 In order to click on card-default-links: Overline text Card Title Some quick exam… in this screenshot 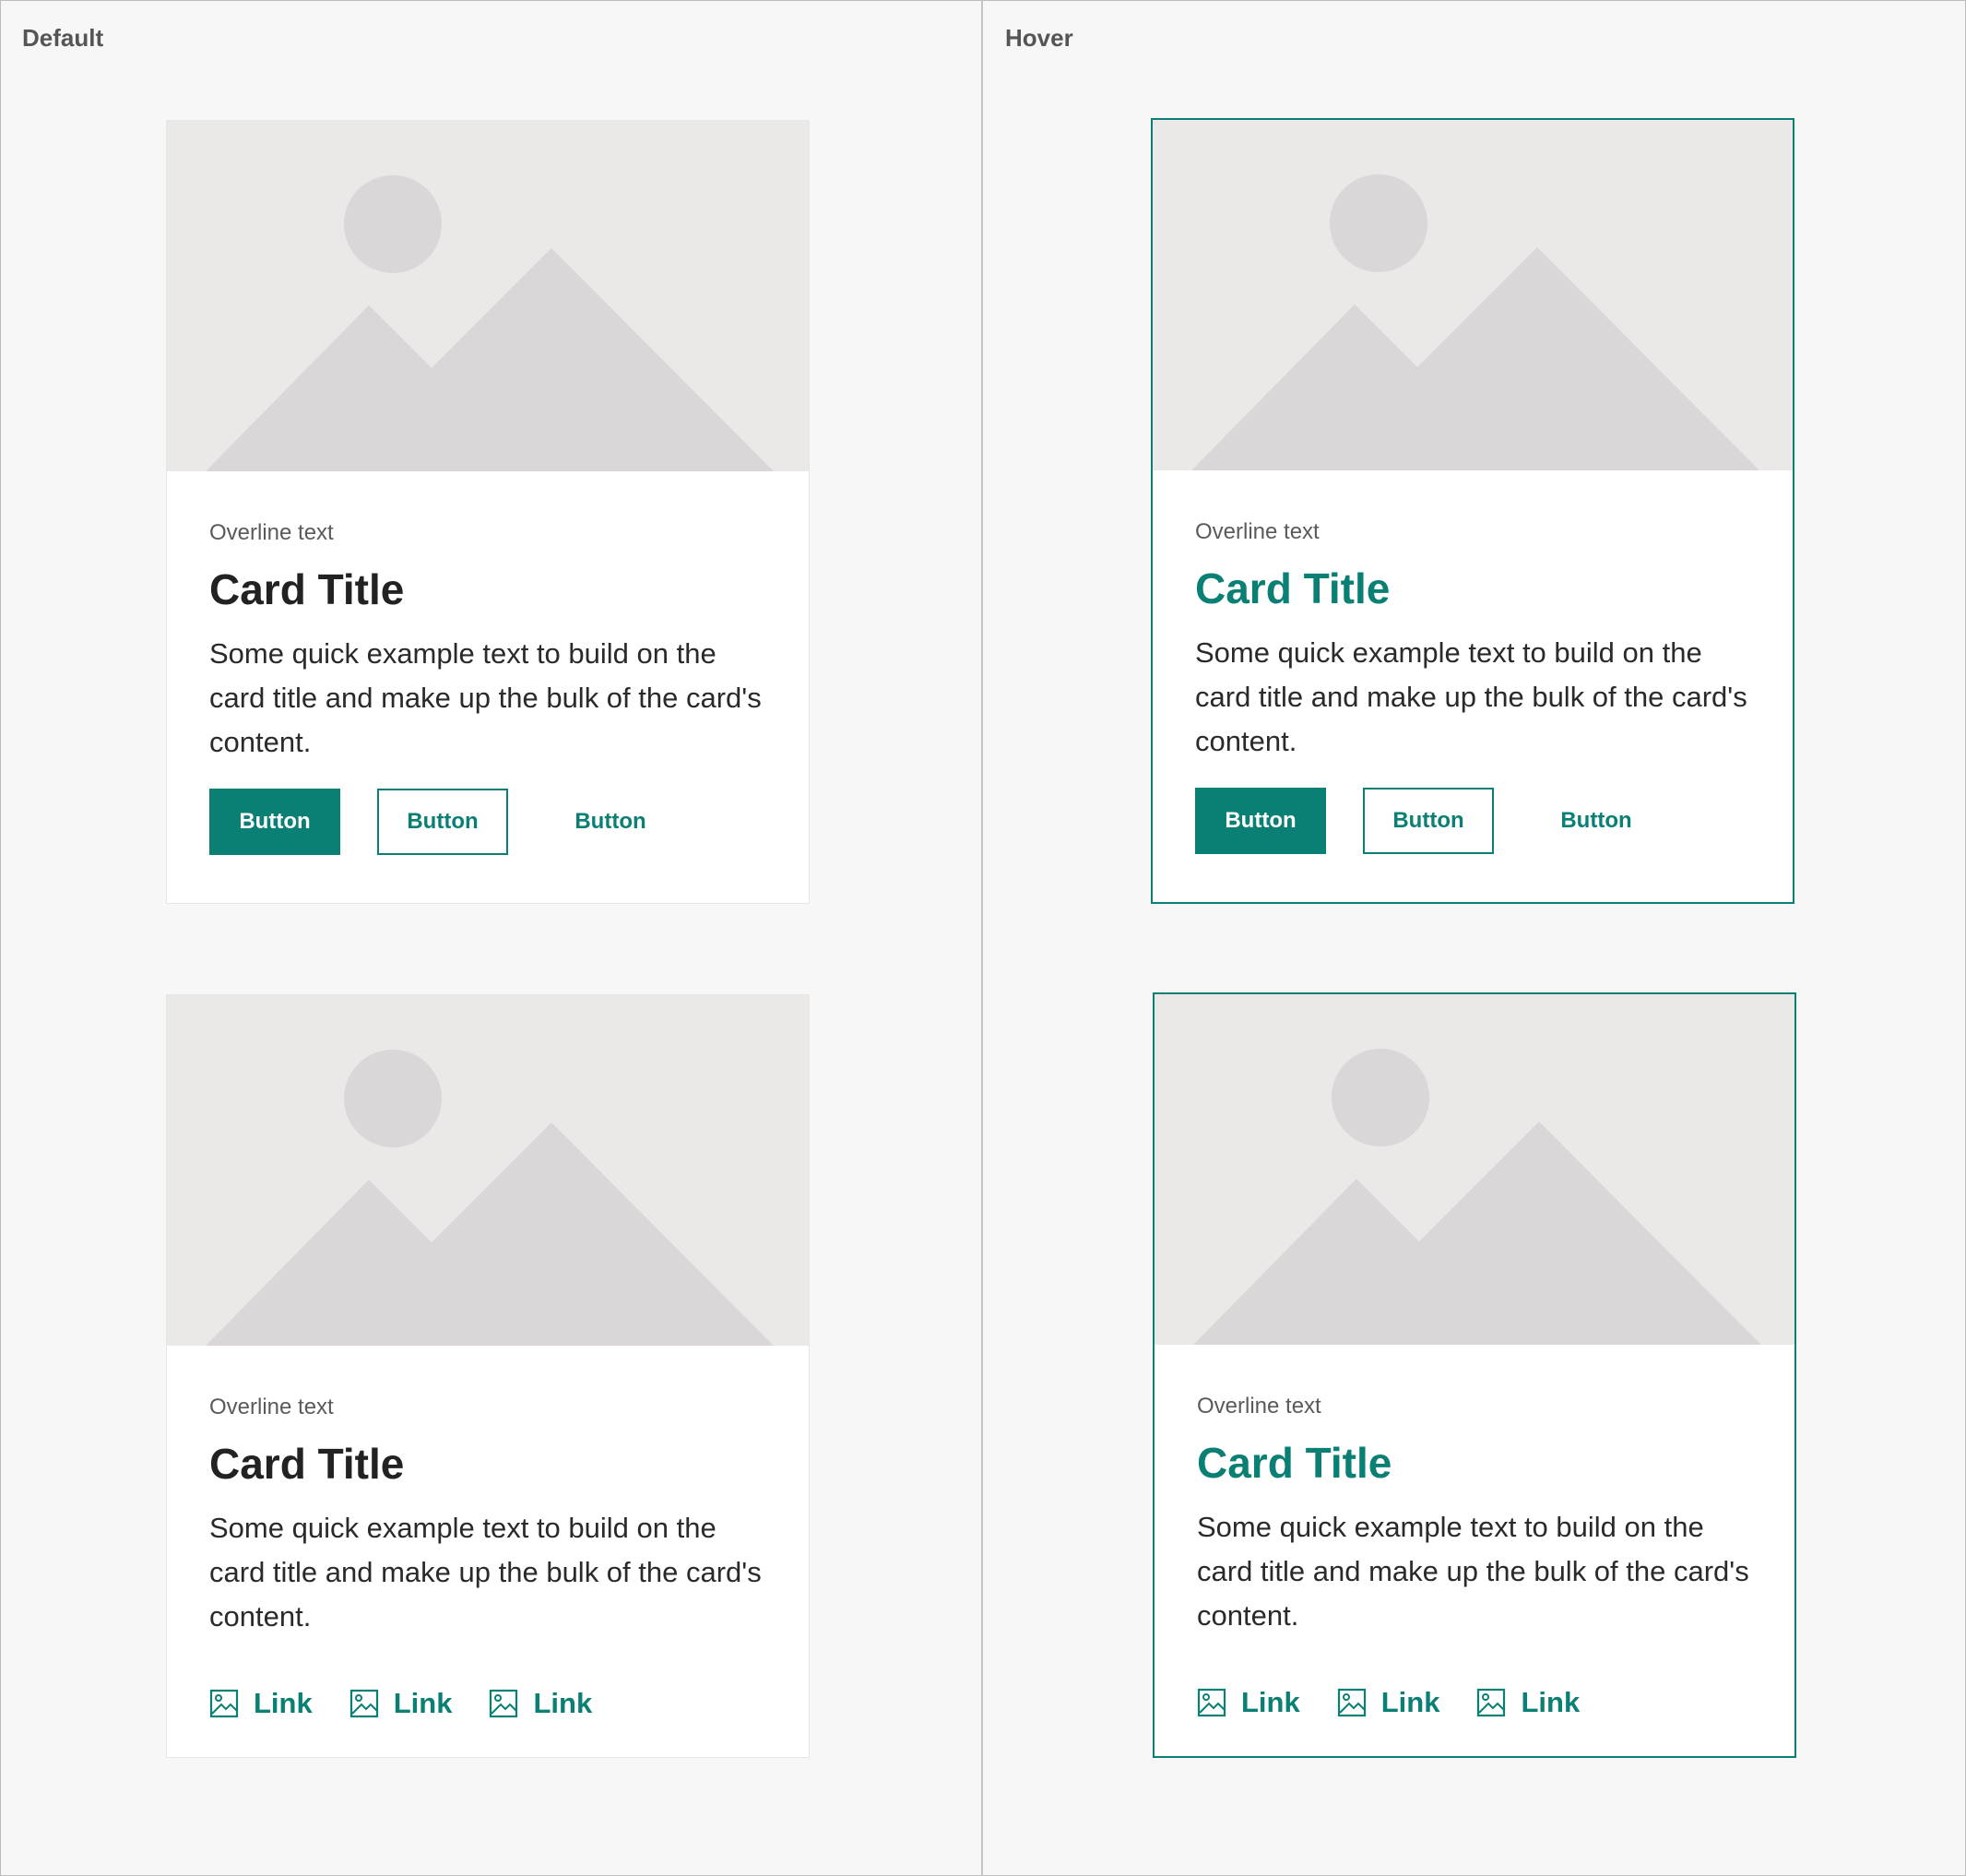, I will do `click(488, 1376)`.